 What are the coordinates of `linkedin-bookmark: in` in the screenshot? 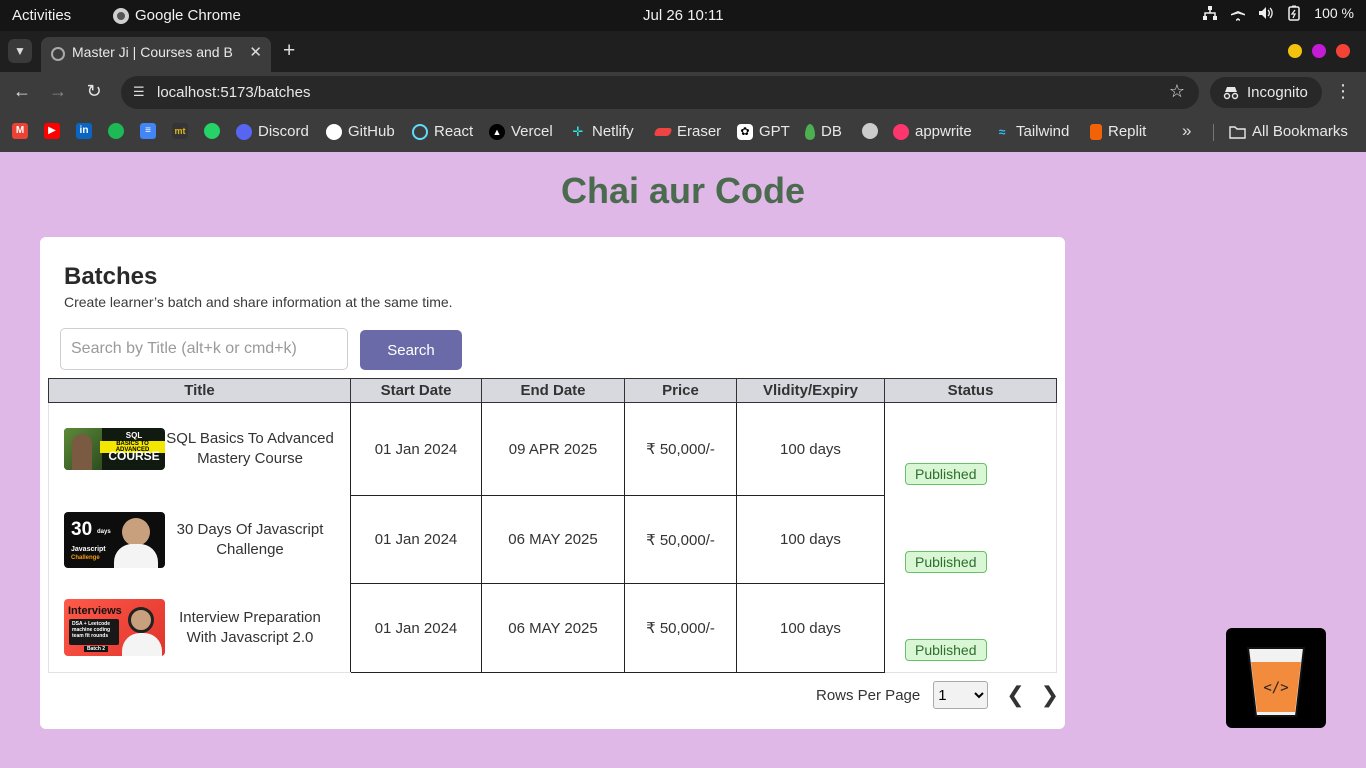 It's located at (84, 131).